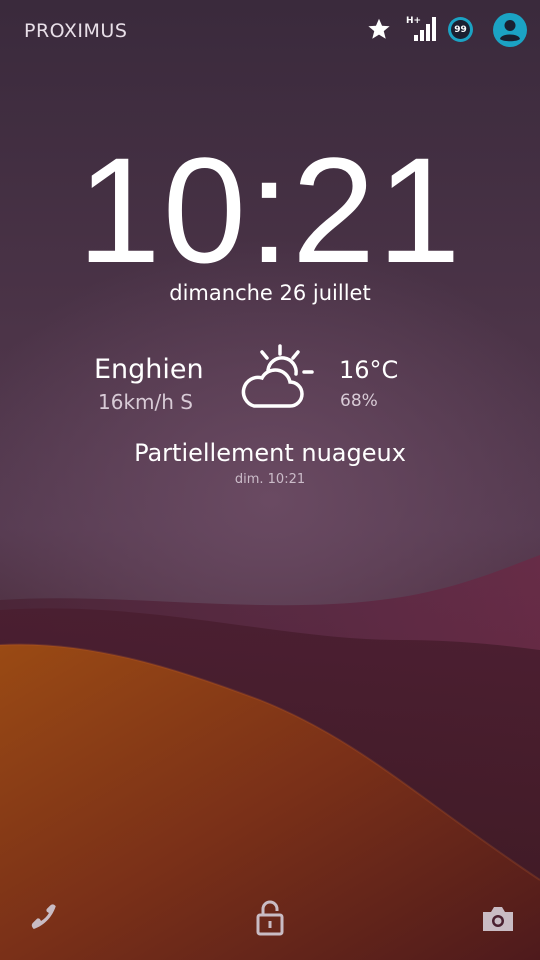 This screenshot has height=960, width=540. Describe the element at coordinates (359, 401) in the screenshot. I see `weather-humidity: 68%` at that location.